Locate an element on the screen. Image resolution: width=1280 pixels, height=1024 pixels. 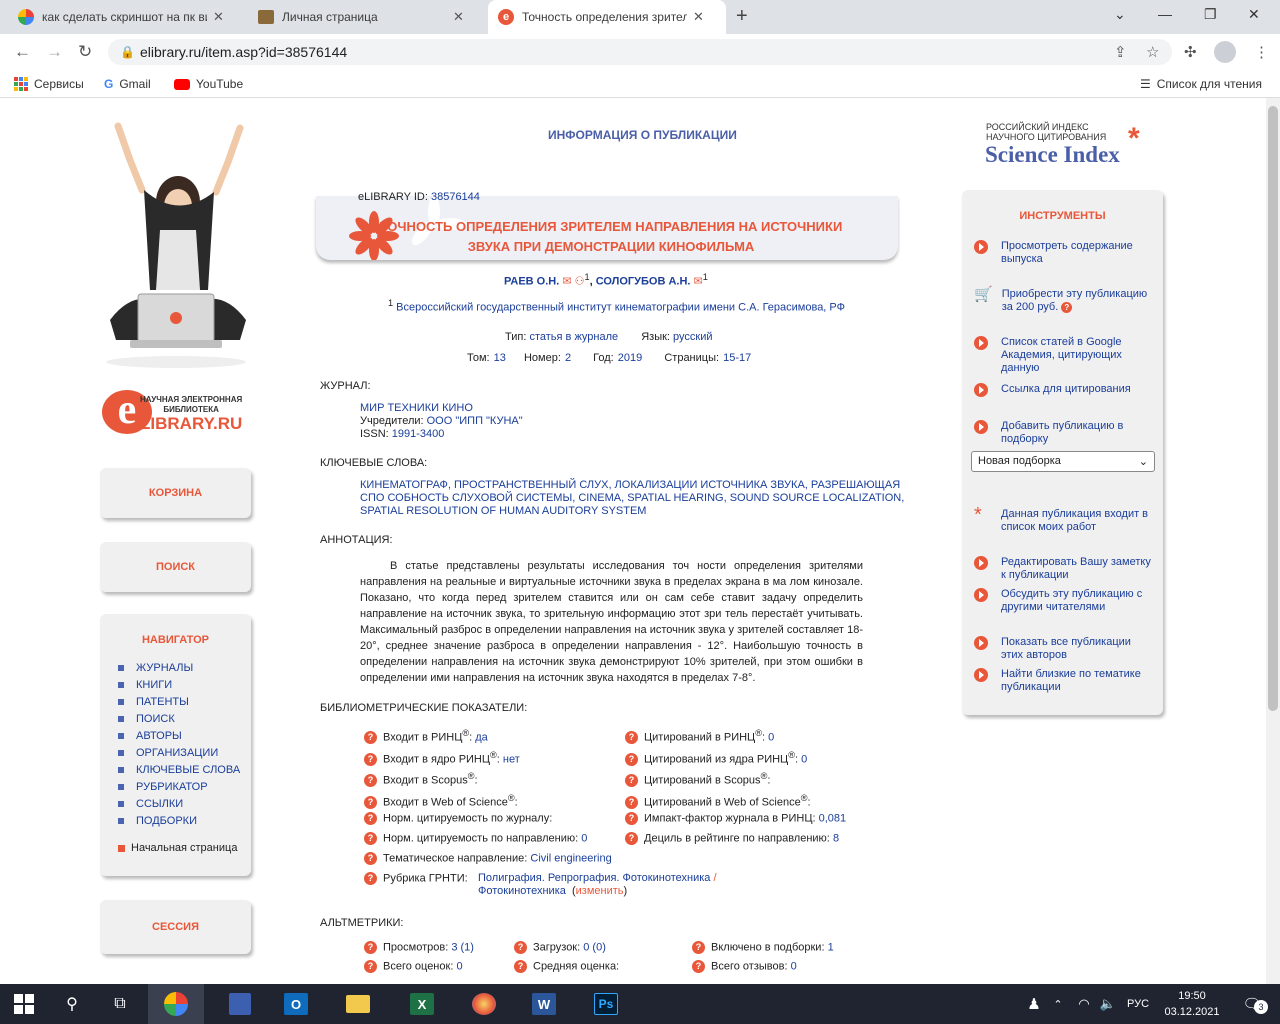
search-button: ПОИСК is located at coordinates (175, 567).